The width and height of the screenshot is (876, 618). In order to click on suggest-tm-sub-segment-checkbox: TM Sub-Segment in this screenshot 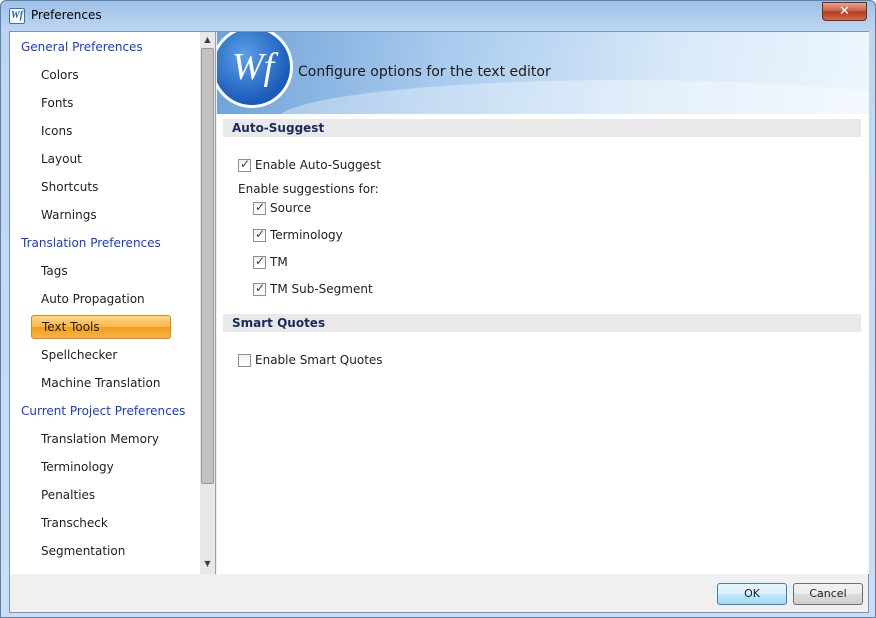, I will do `click(313, 289)`.